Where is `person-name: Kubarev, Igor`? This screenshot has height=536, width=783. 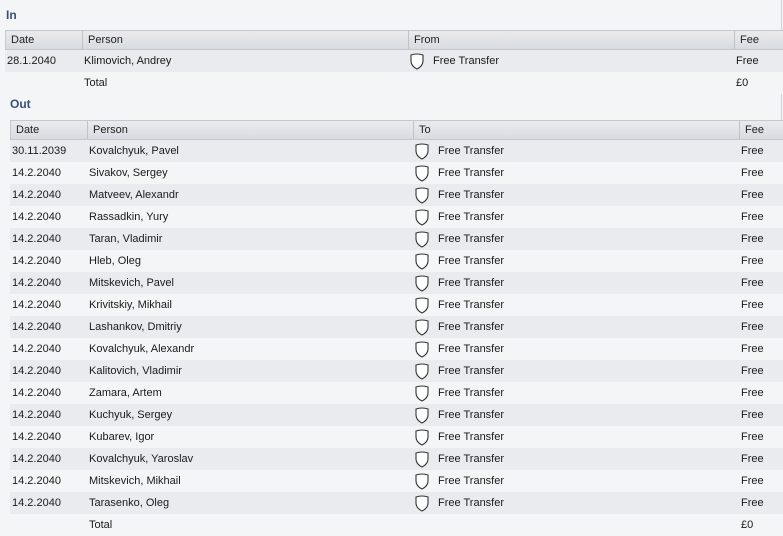
person-name: Kubarev, Igor is located at coordinates (250, 437).